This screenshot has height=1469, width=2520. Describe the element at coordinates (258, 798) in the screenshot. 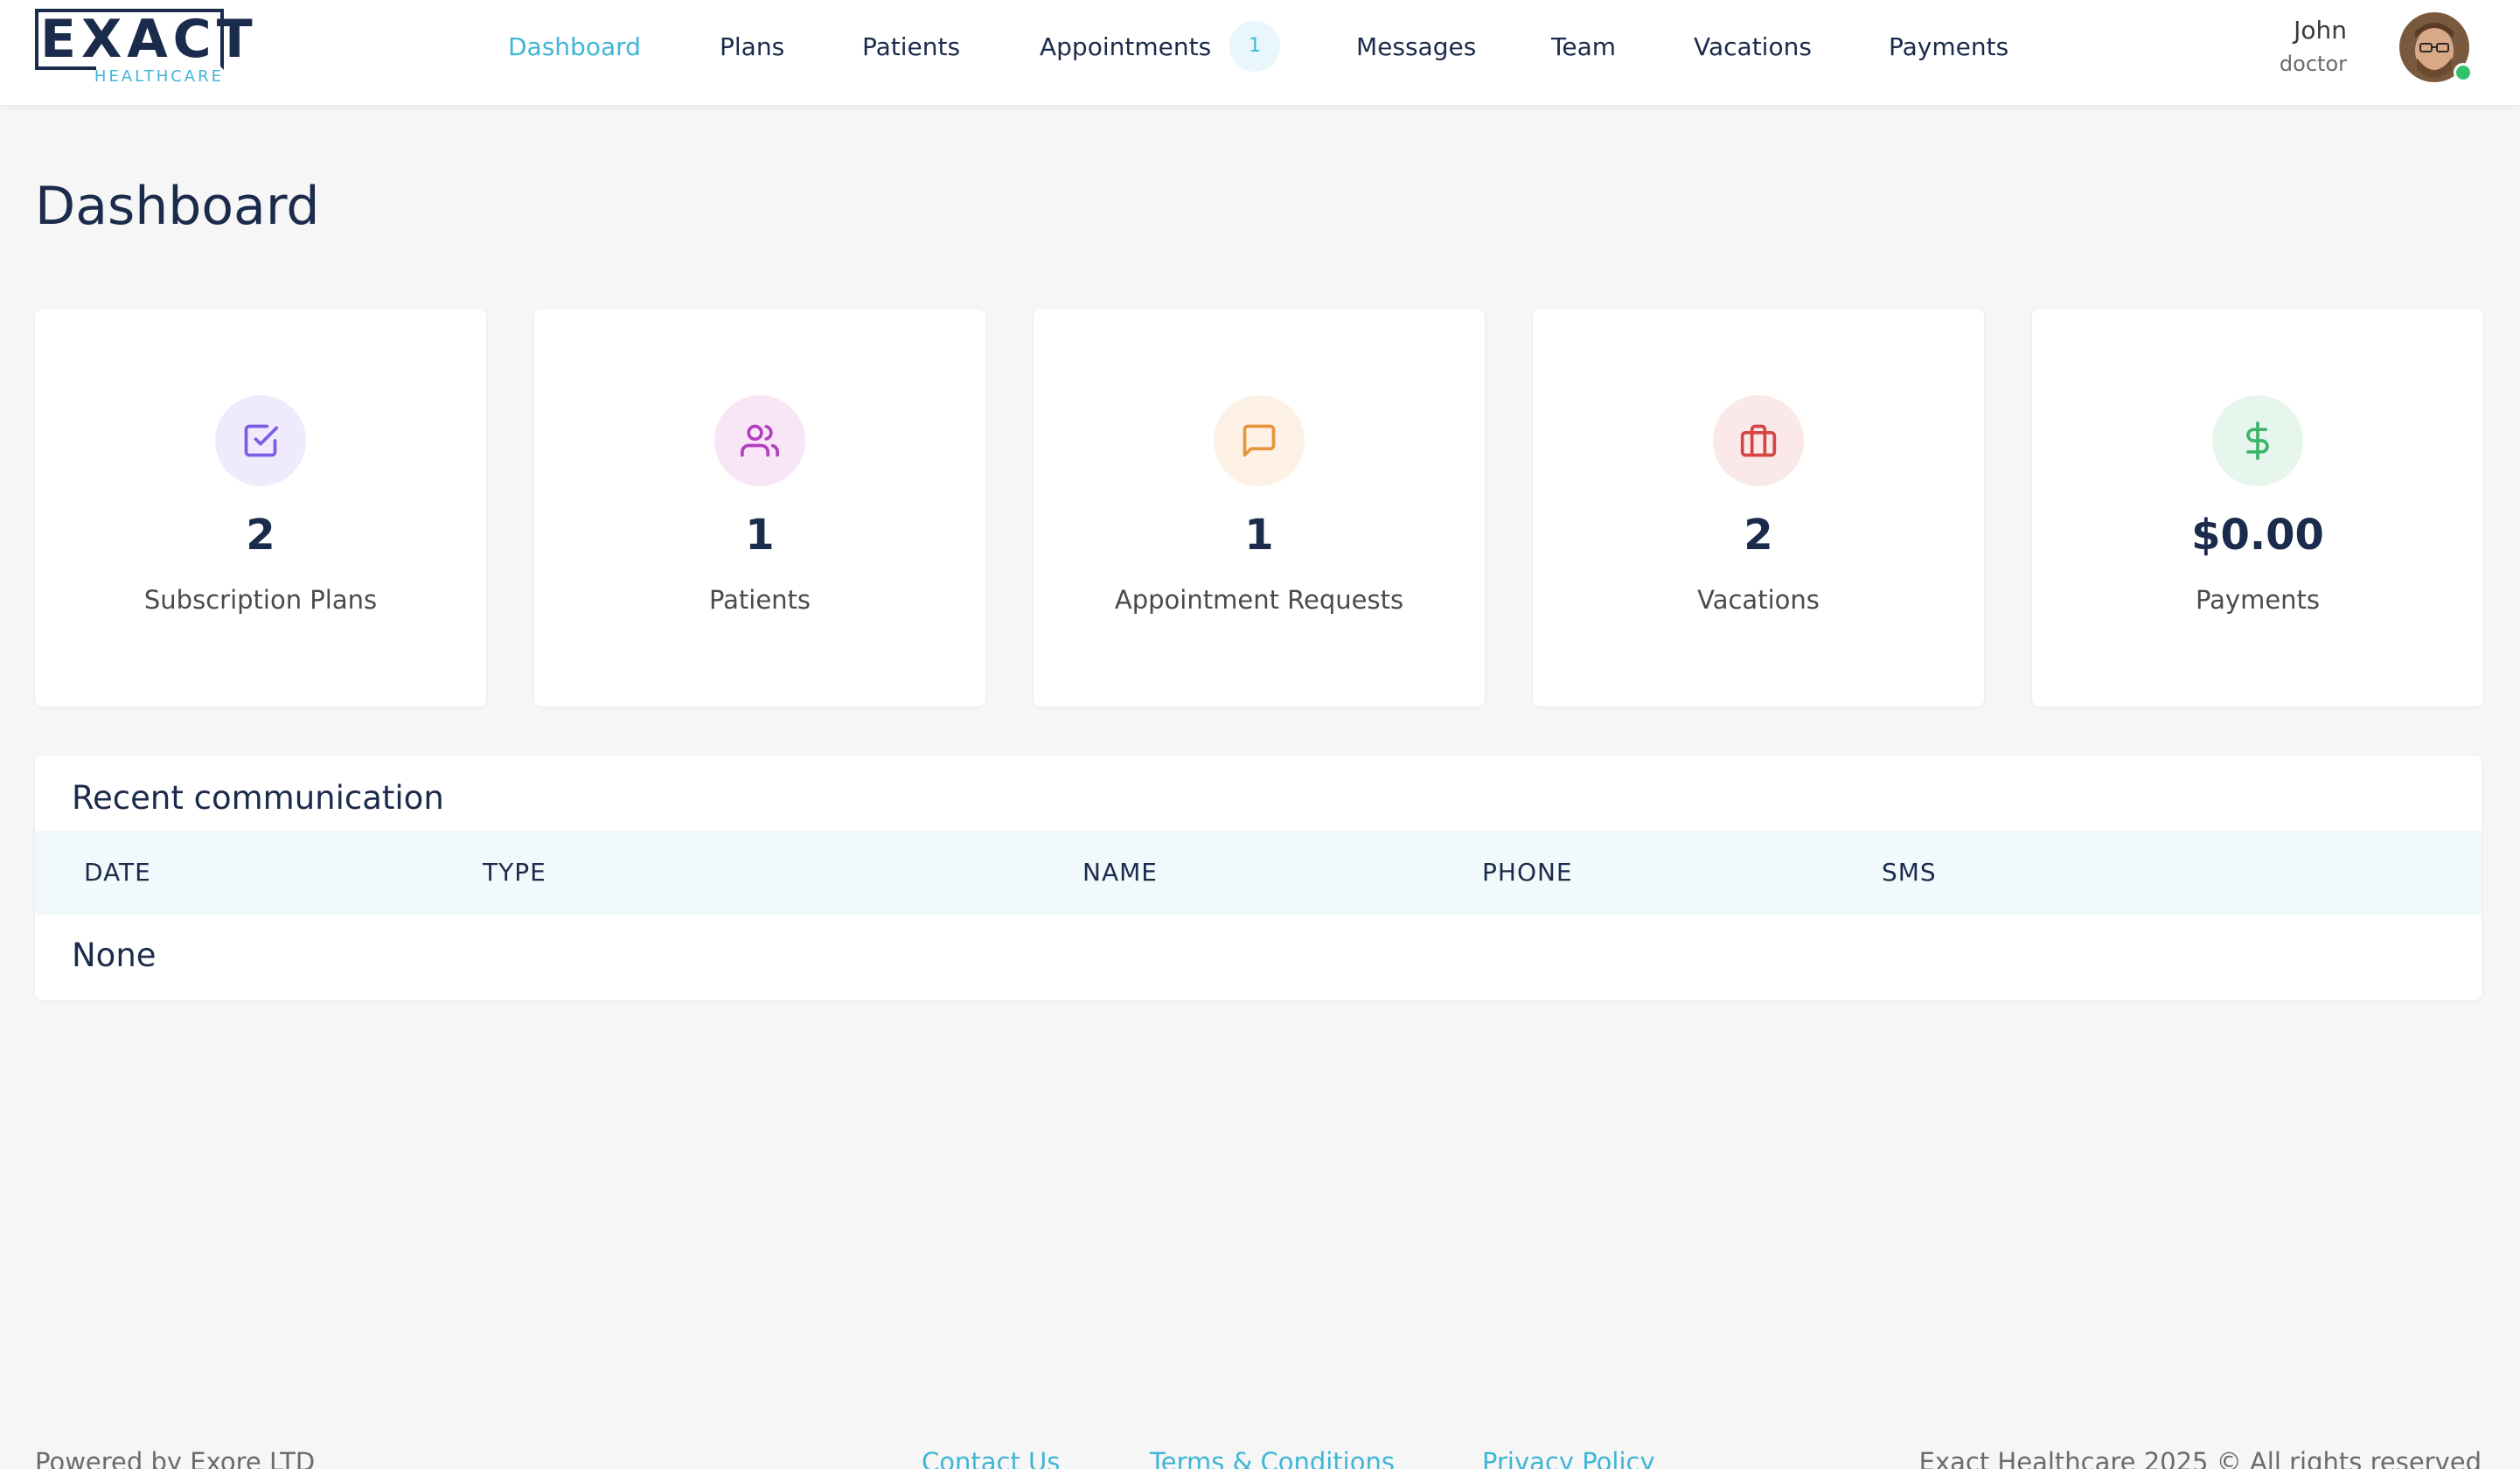

I see `panel-title: Recent communication` at that location.